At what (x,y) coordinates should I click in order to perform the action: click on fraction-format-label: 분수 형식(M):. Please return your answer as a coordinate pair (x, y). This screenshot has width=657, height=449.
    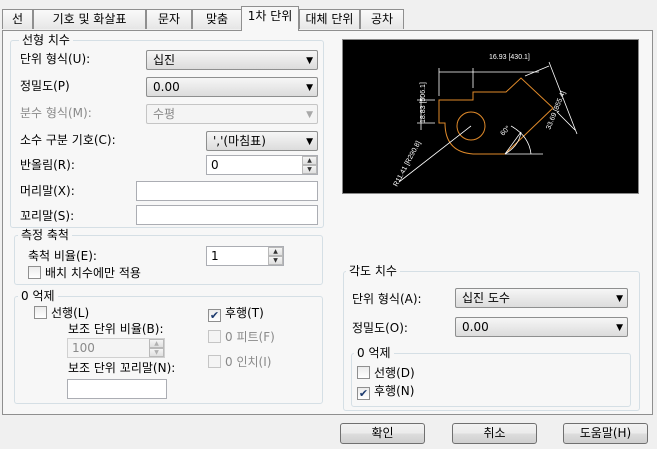
    Looking at the image, I should click on (56, 113).